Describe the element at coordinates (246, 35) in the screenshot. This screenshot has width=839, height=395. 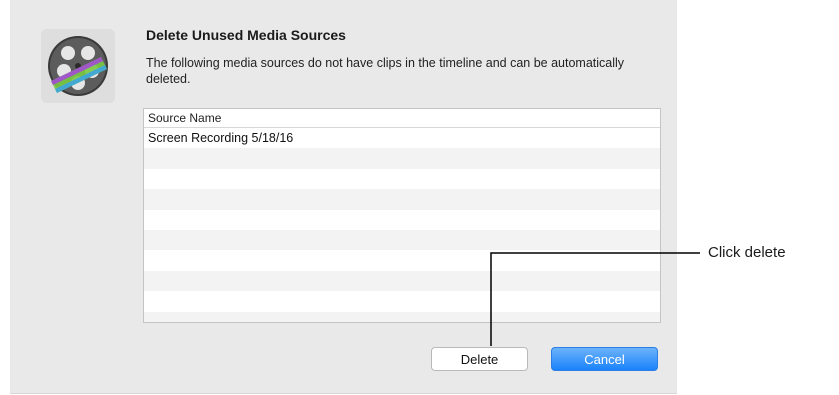
I see `dialog-title: Delete Unused Media Sources` at that location.